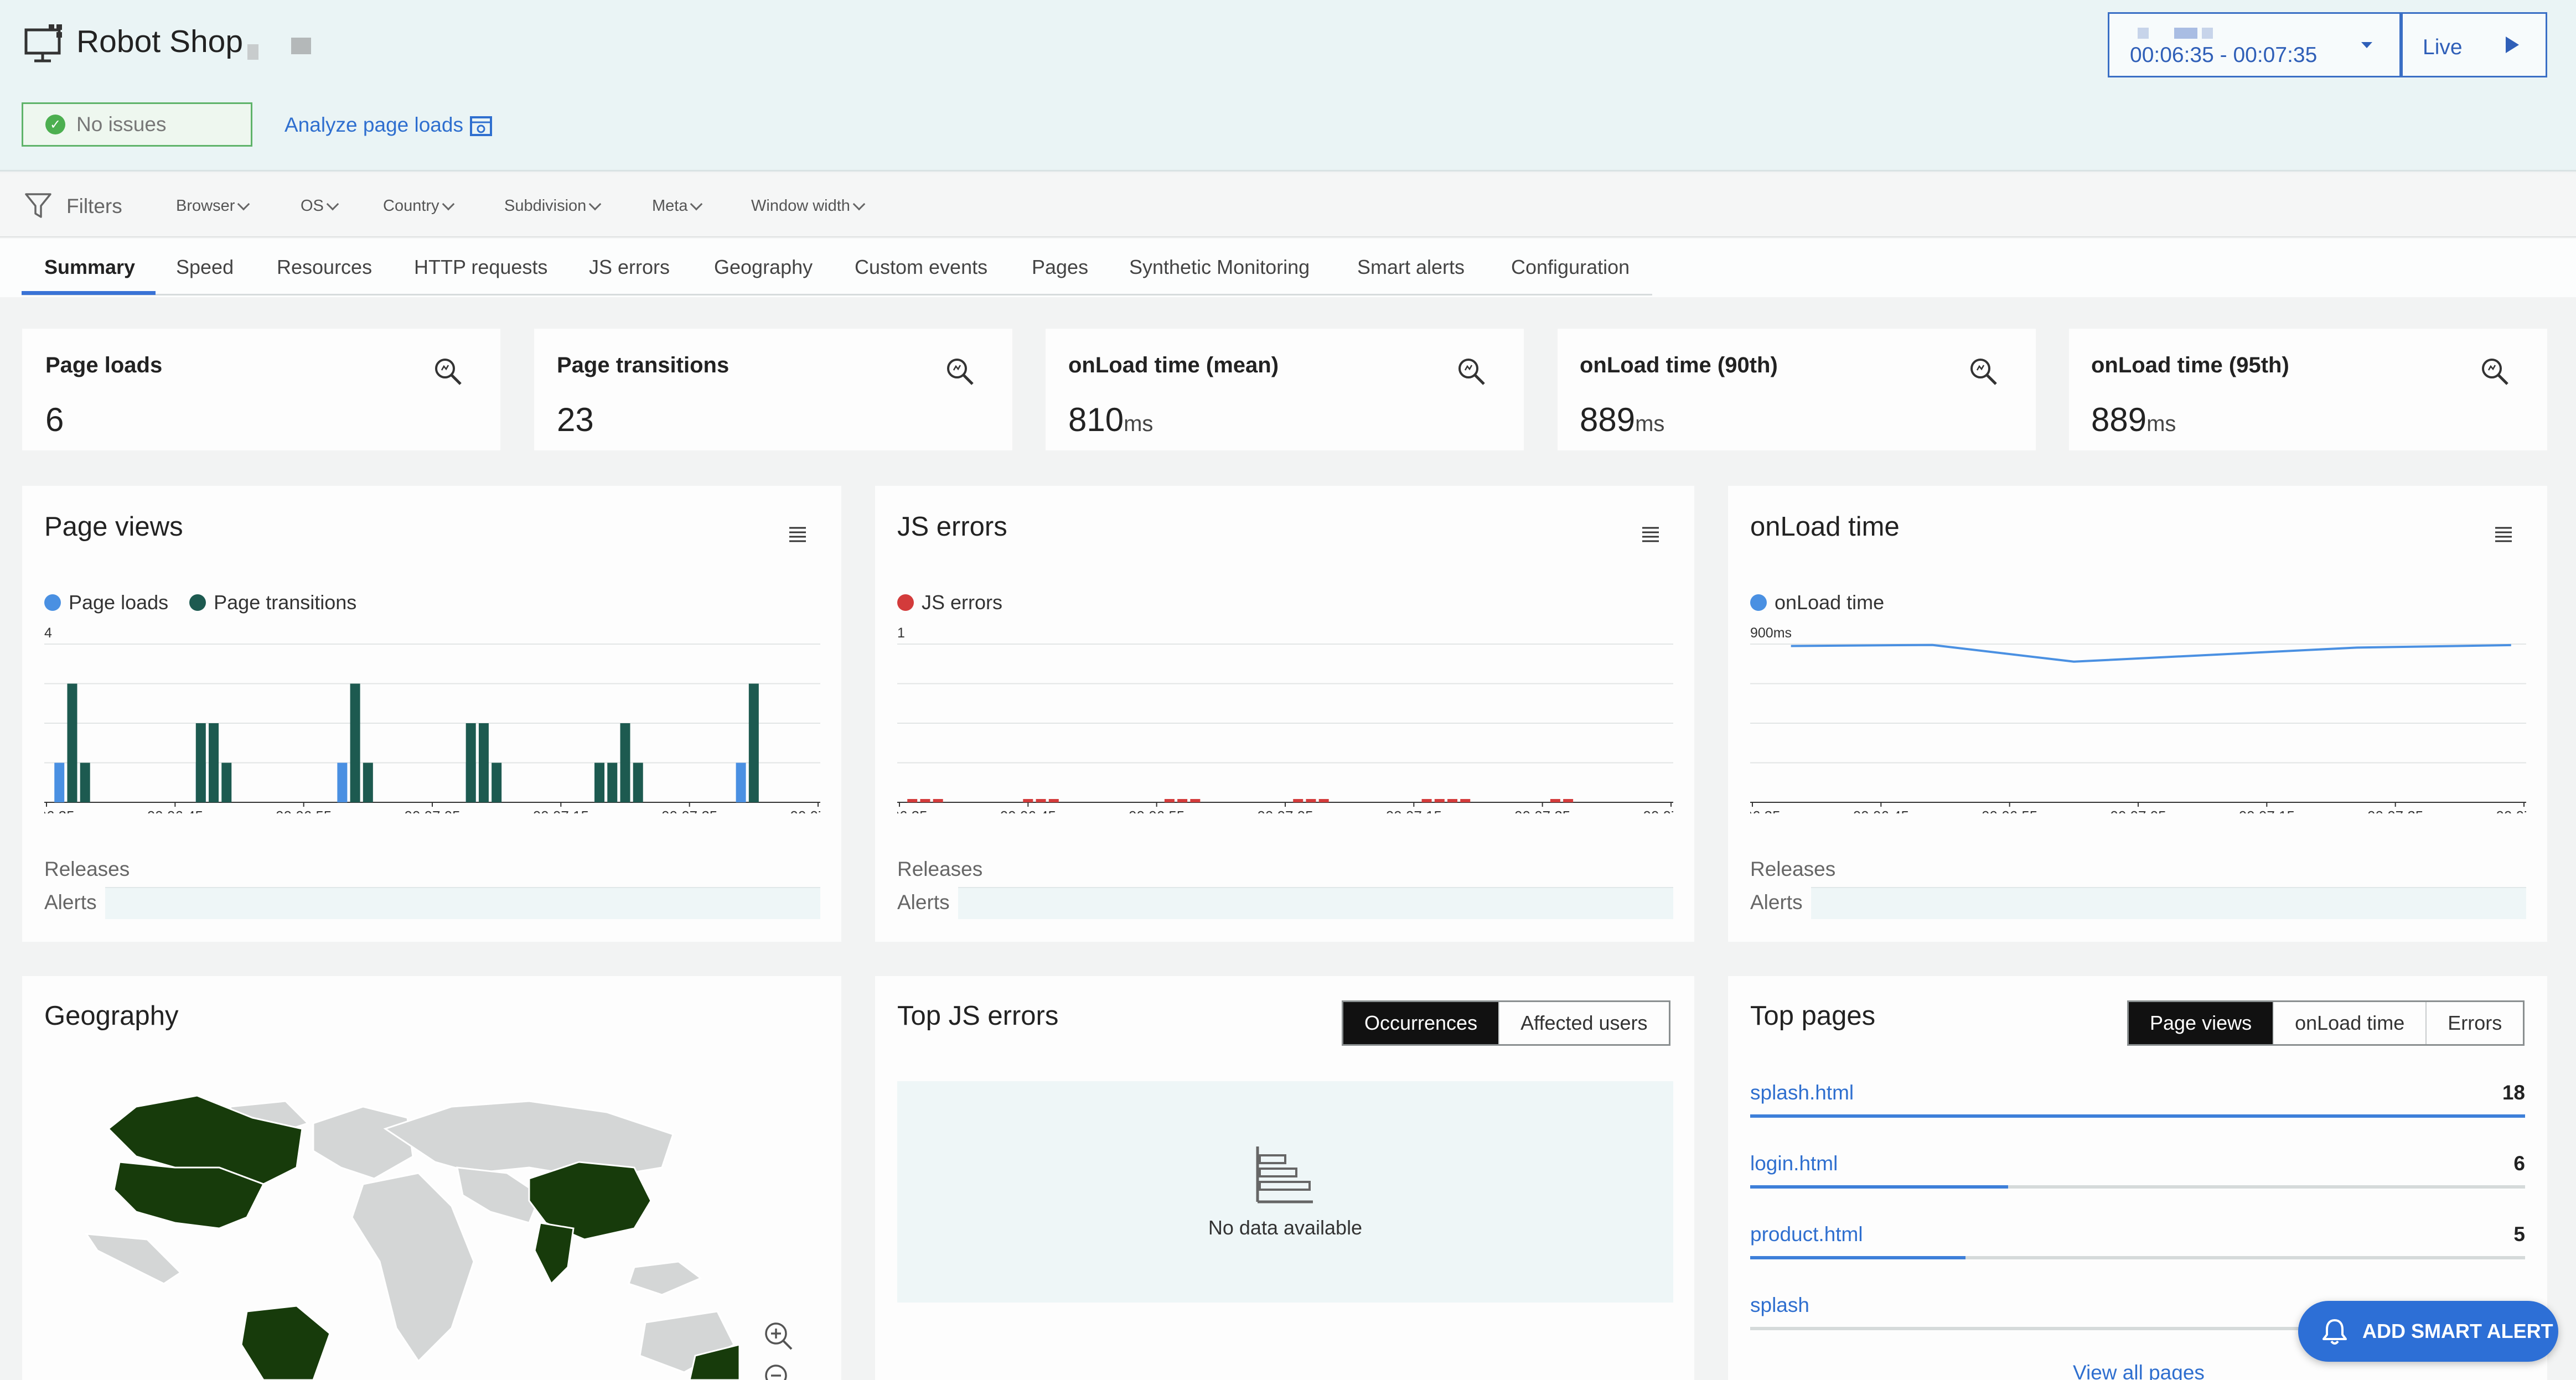 Image resolution: width=2576 pixels, height=1380 pixels. What do you see at coordinates (1411, 267) in the screenshot?
I see `tab-smart-alerts: Smart alerts` at bounding box center [1411, 267].